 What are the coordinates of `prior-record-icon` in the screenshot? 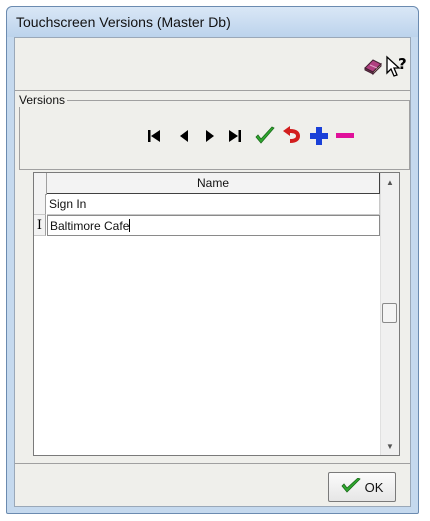 It's located at (184, 136).